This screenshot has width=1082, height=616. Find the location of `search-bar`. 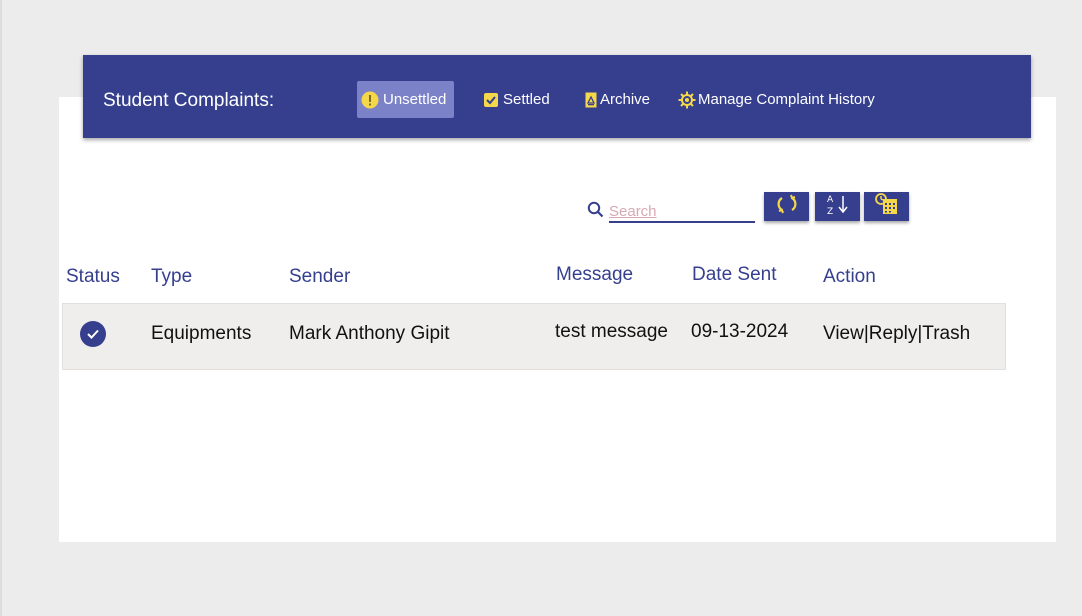

search-bar is located at coordinates (671, 212).